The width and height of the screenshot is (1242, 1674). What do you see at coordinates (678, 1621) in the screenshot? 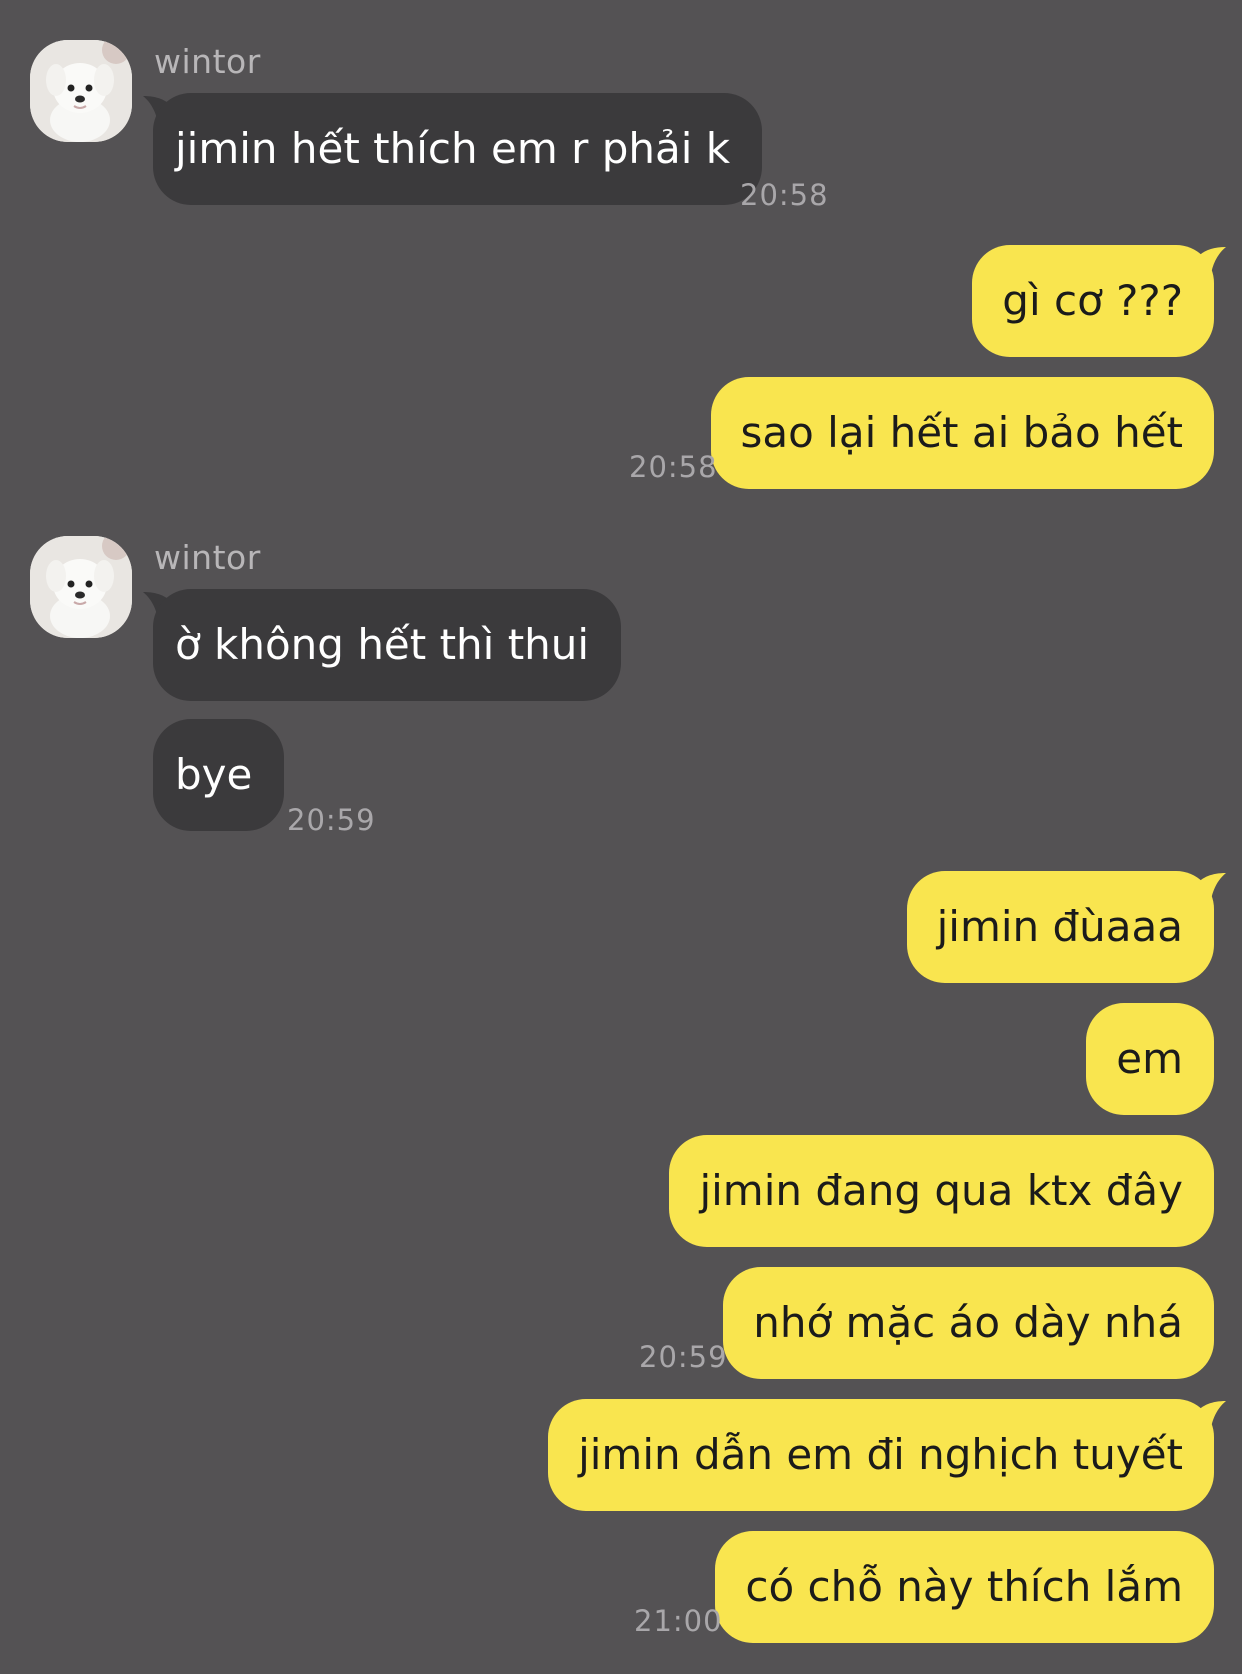
I see `timestamp: 21:00` at bounding box center [678, 1621].